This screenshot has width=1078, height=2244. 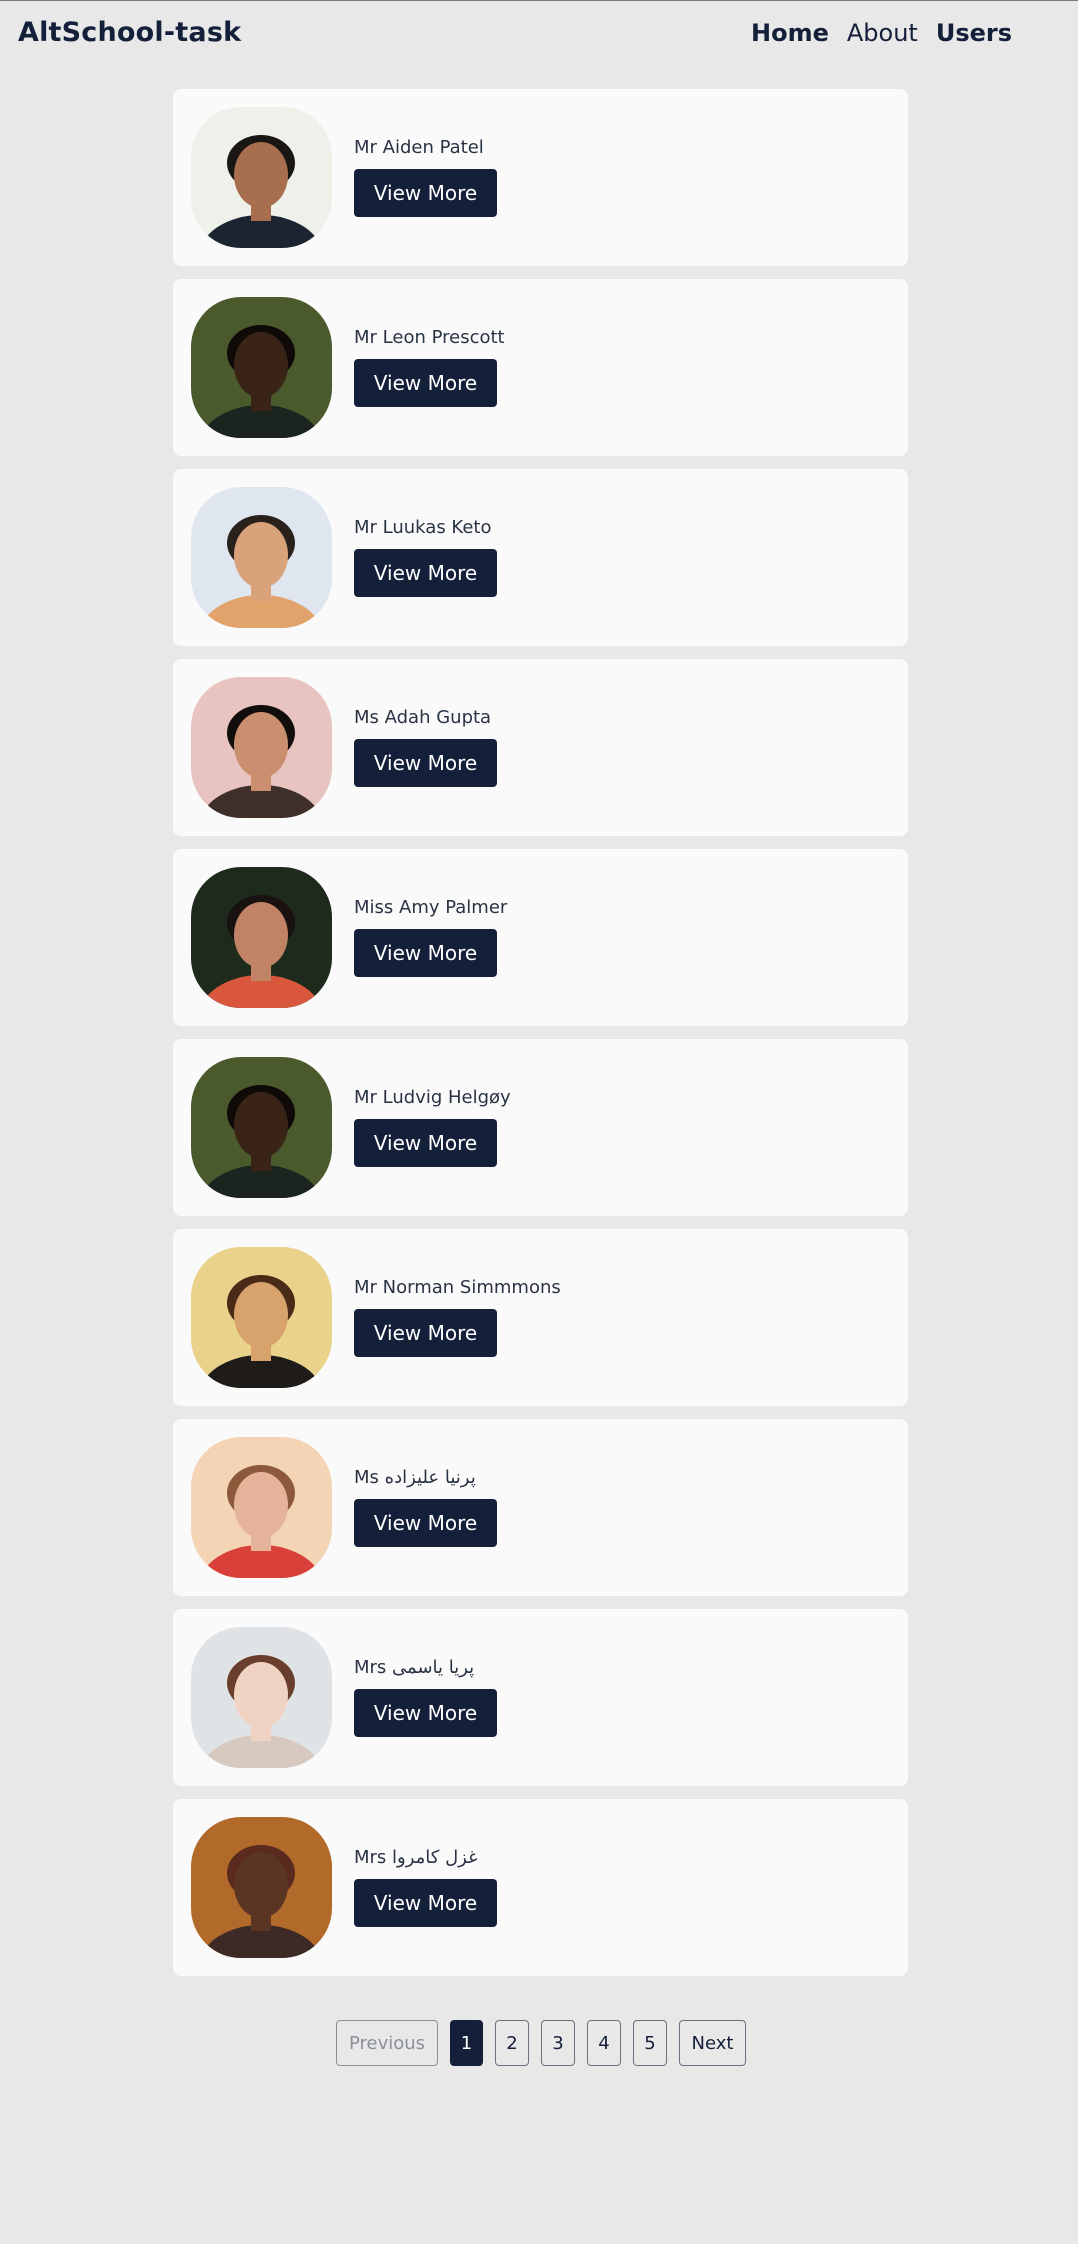 I want to click on user-name: Mrs پریا یاسمی, so click(x=414, y=1667).